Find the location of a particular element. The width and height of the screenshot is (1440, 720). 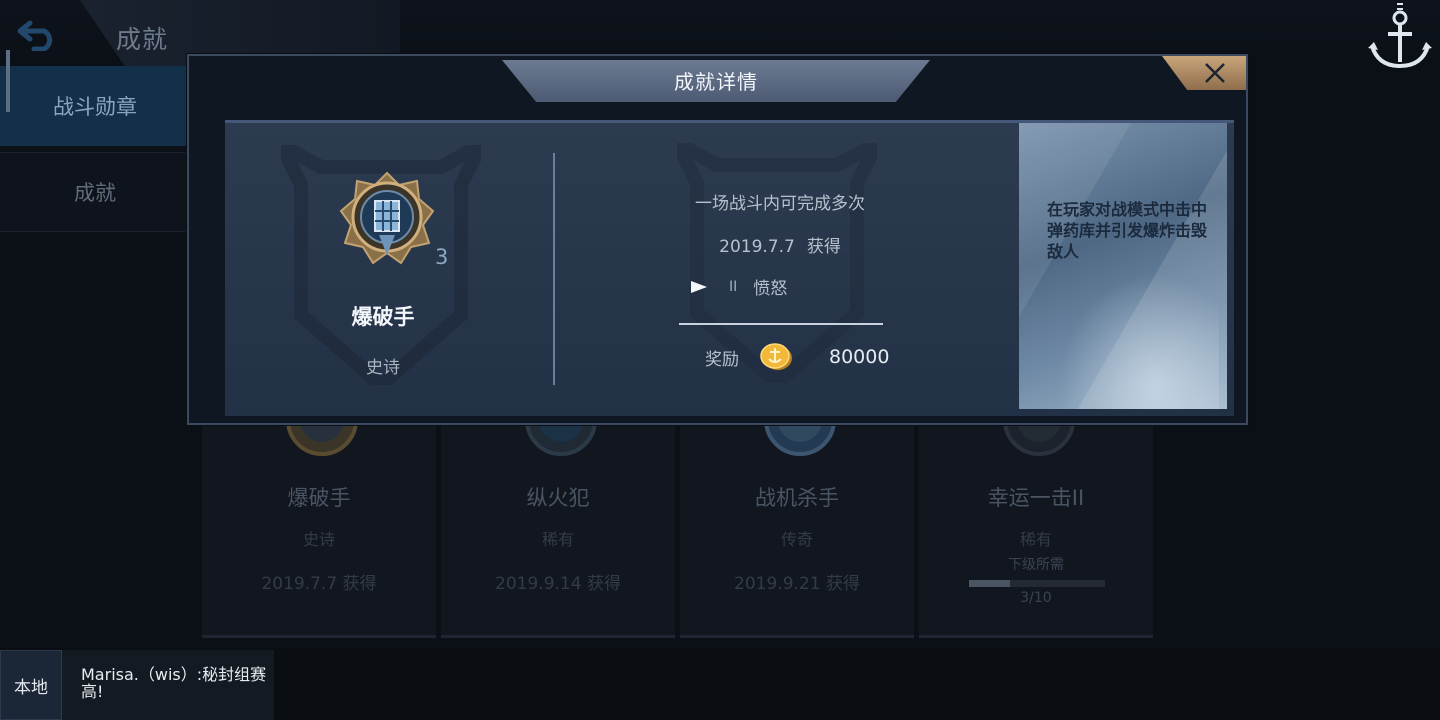

card-rarity: 传奇 is located at coordinates (796, 539).